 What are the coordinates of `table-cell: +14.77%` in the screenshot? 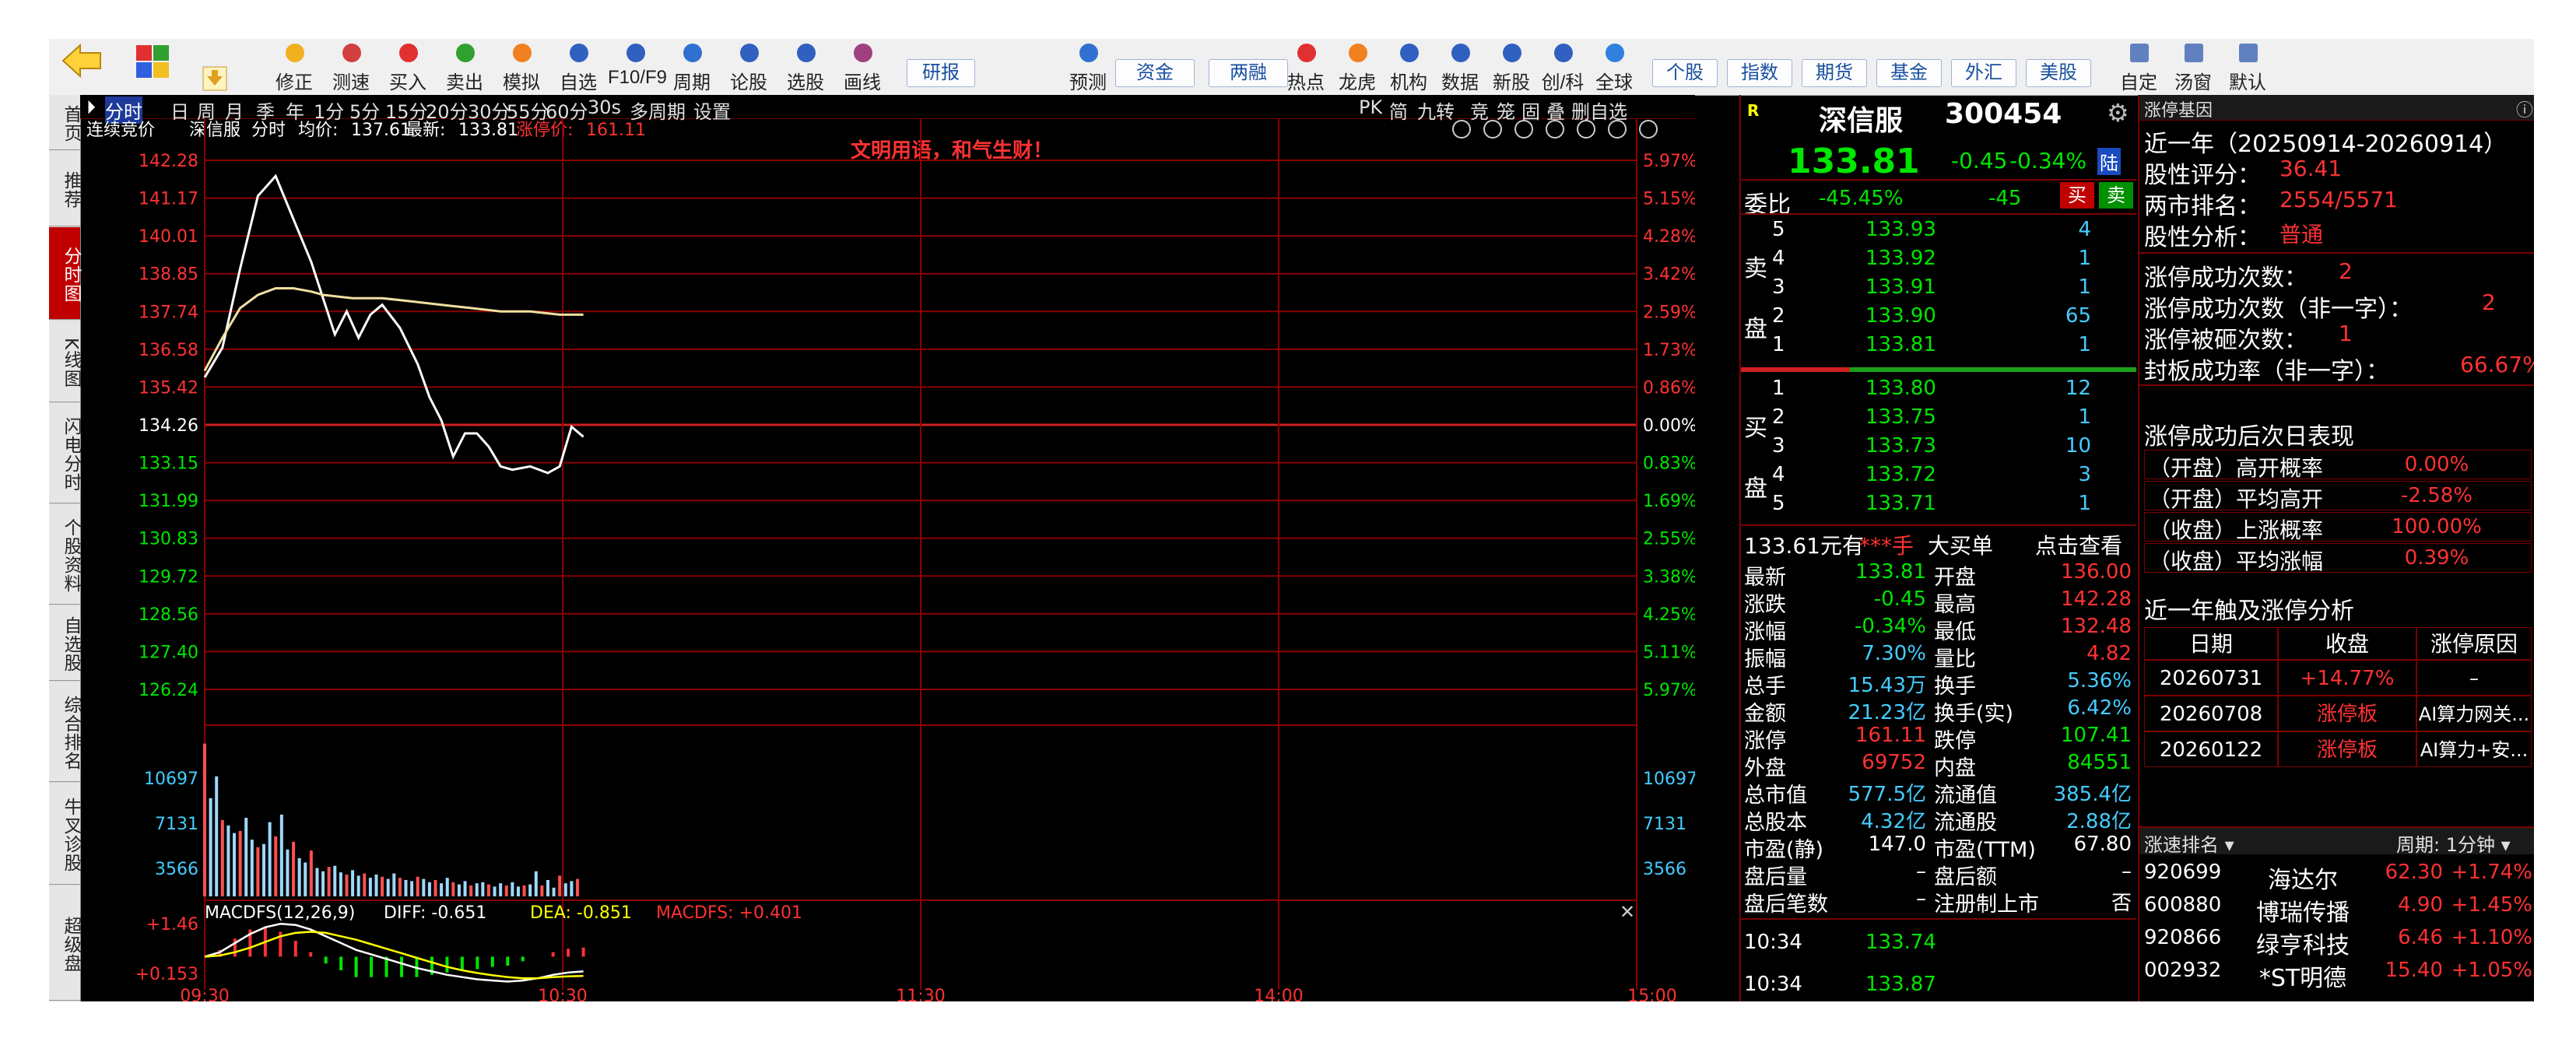 It's located at (2347, 678).